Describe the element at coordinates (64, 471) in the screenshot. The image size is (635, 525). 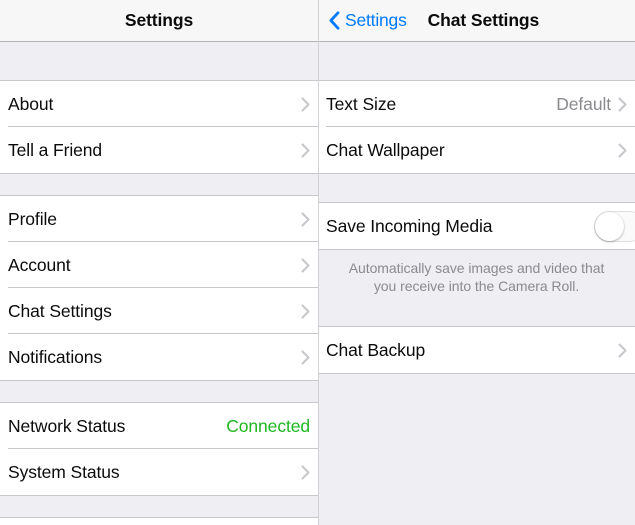
I see `list-item-label: System Status` at that location.